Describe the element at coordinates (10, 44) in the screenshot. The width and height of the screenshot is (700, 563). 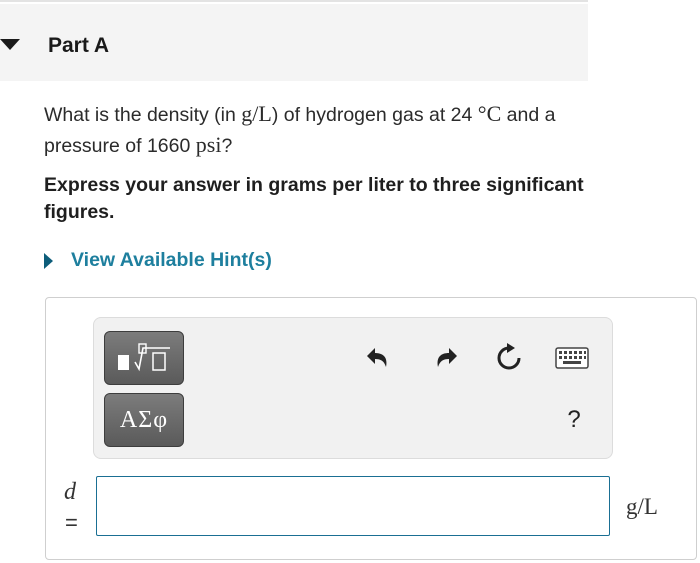
I see `collapse-caret-icon` at that location.